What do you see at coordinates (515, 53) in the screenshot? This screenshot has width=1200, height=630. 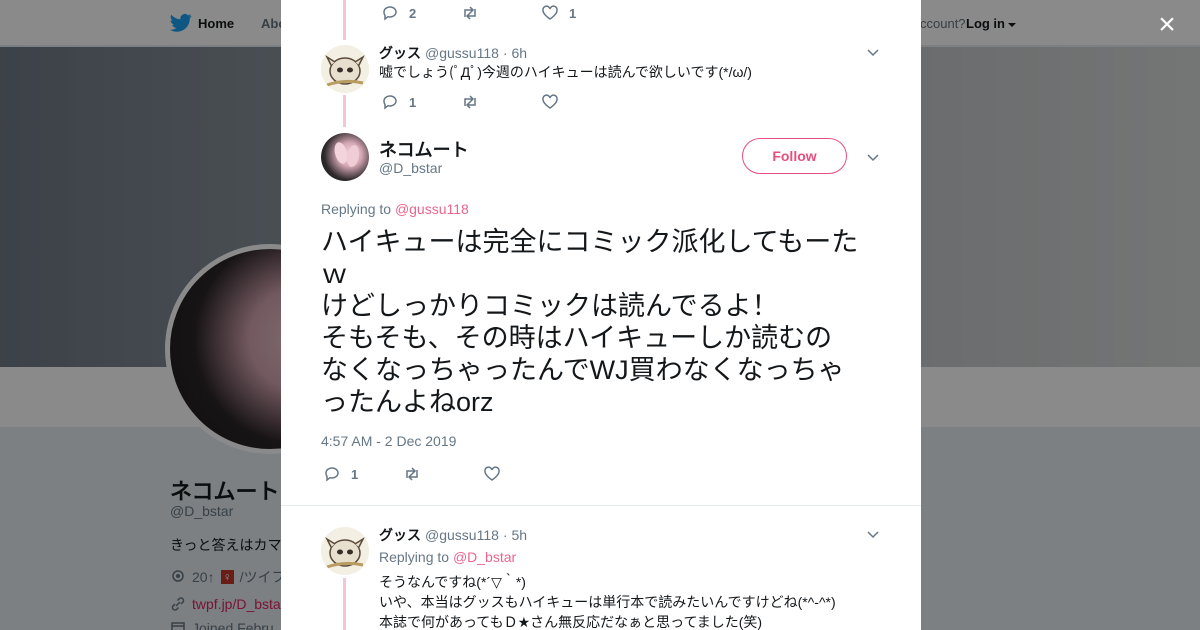 I see `tweet-time: · 6h` at bounding box center [515, 53].